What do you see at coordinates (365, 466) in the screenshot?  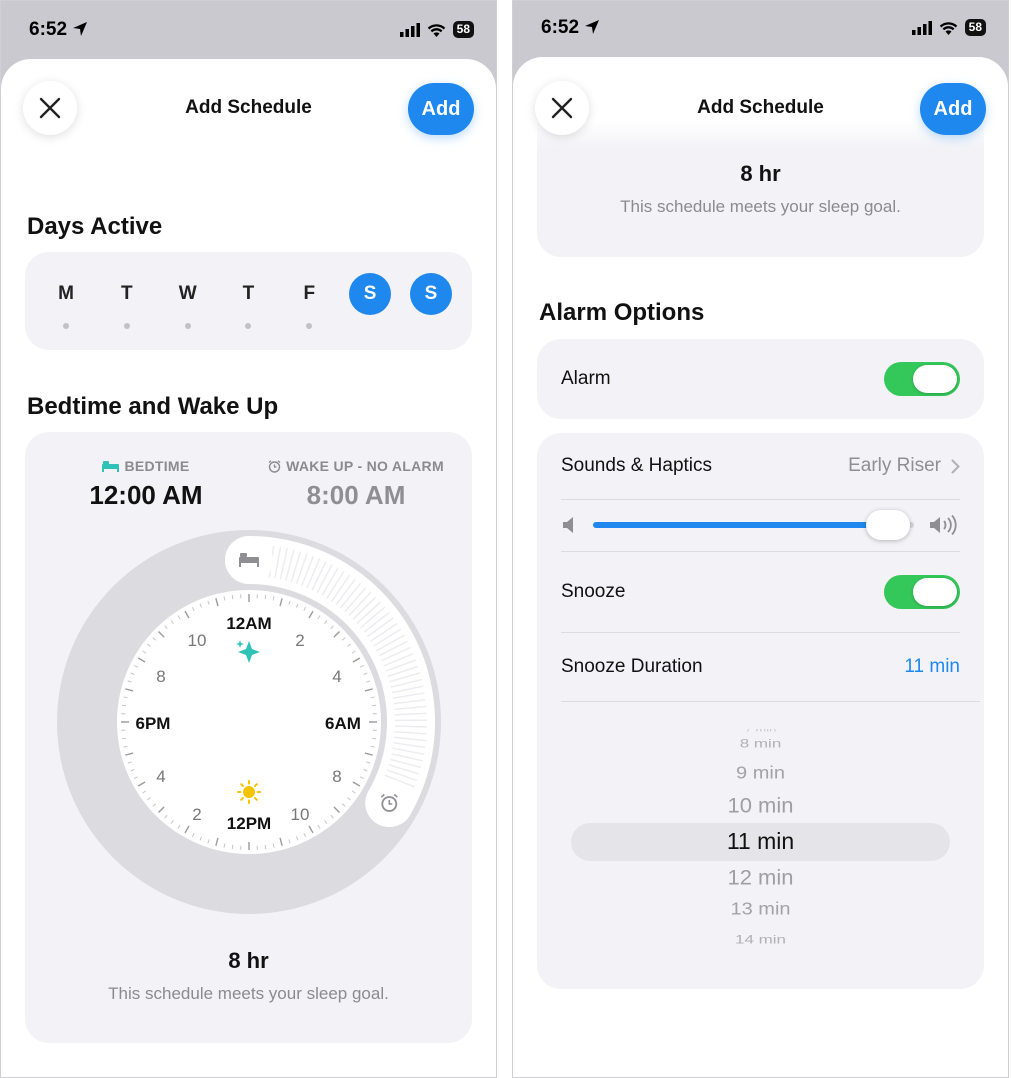 I see `wake-label: WAKE UP - NO ALARM` at bounding box center [365, 466].